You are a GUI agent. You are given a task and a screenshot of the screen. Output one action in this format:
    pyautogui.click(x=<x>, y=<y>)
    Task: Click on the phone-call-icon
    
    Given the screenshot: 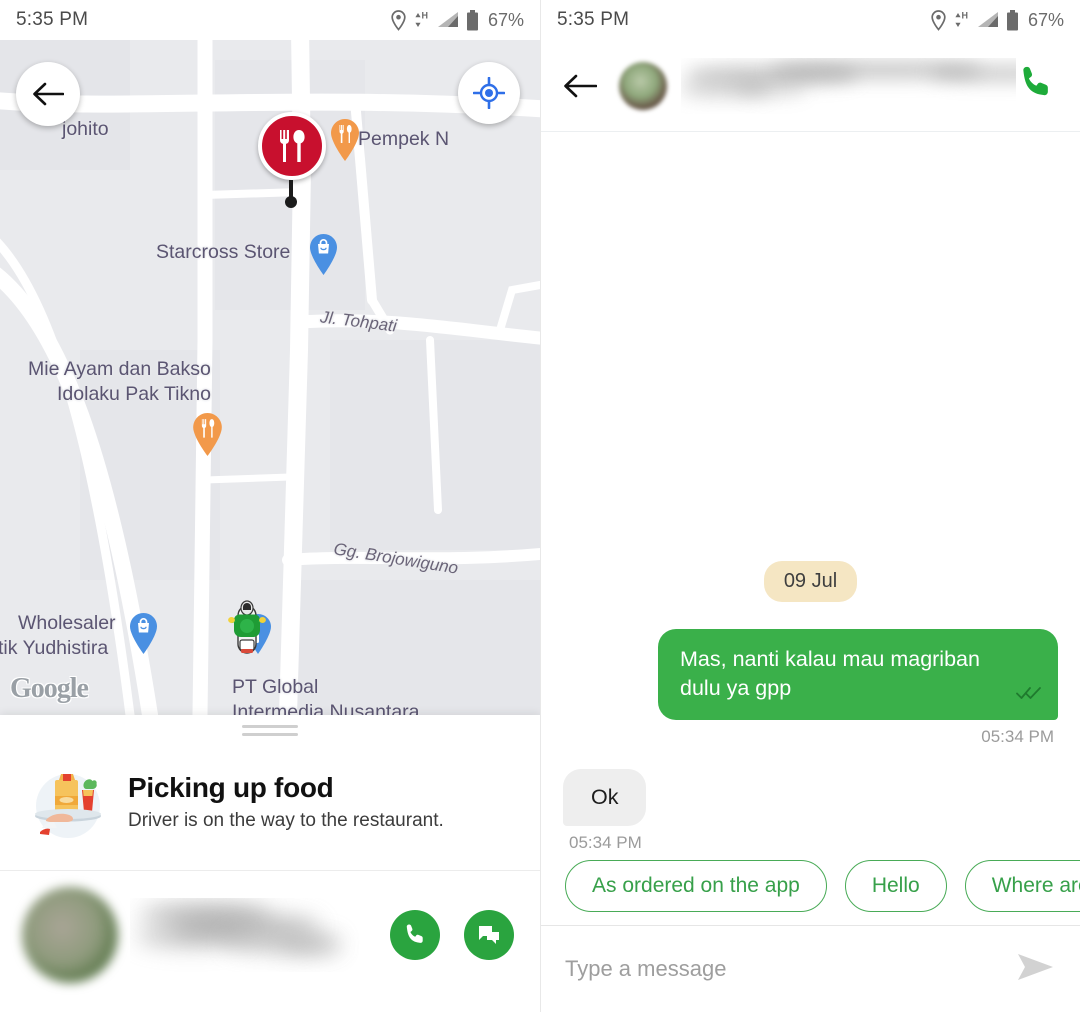 What is the action you would take?
    pyautogui.click(x=1035, y=81)
    